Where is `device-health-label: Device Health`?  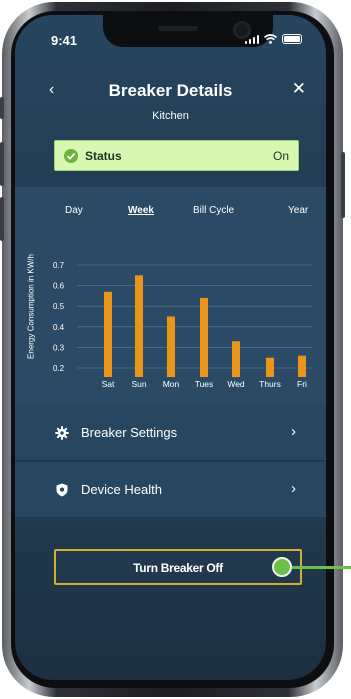 device-health-label: Device Health is located at coordinates (121, 489).